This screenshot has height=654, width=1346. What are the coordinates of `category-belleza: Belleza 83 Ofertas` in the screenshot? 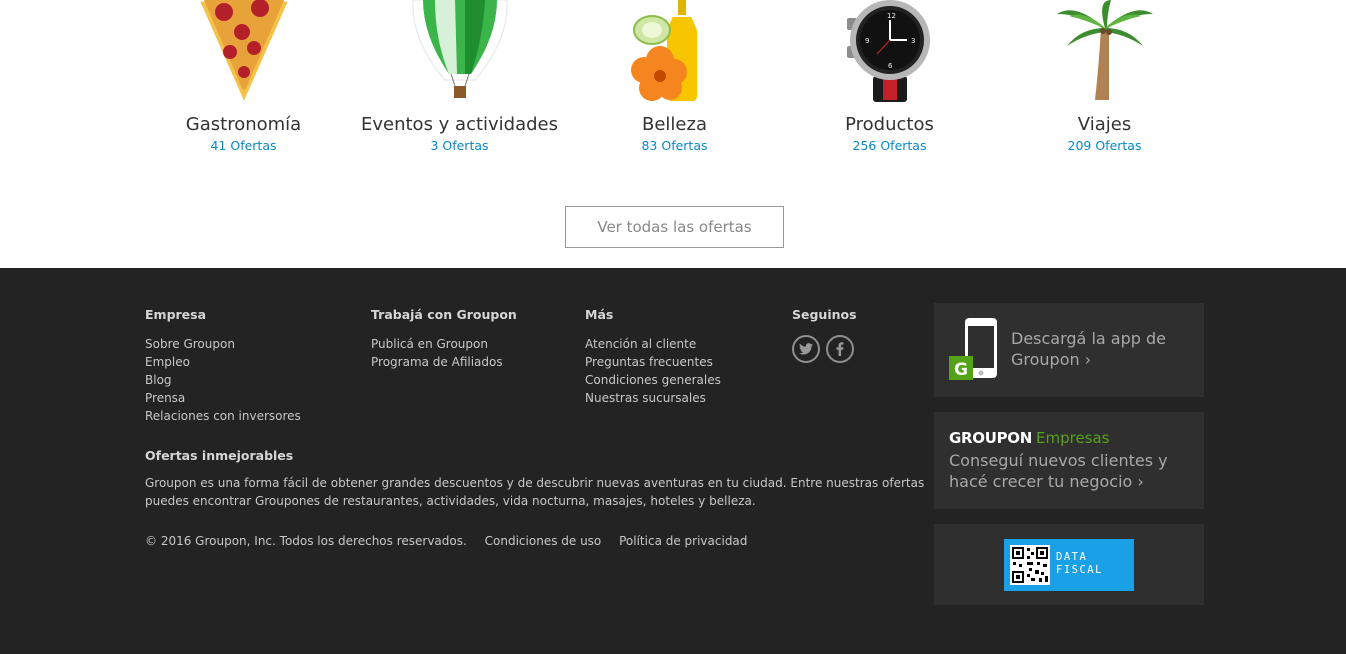 It's located at (674, 77).